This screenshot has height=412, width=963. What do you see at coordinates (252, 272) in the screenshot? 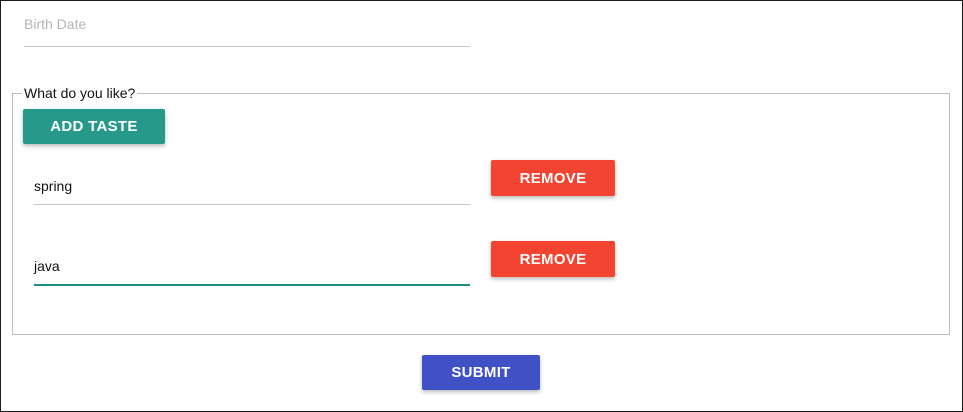
I see `taste-input-java: java` at bounding box center [252, 272].